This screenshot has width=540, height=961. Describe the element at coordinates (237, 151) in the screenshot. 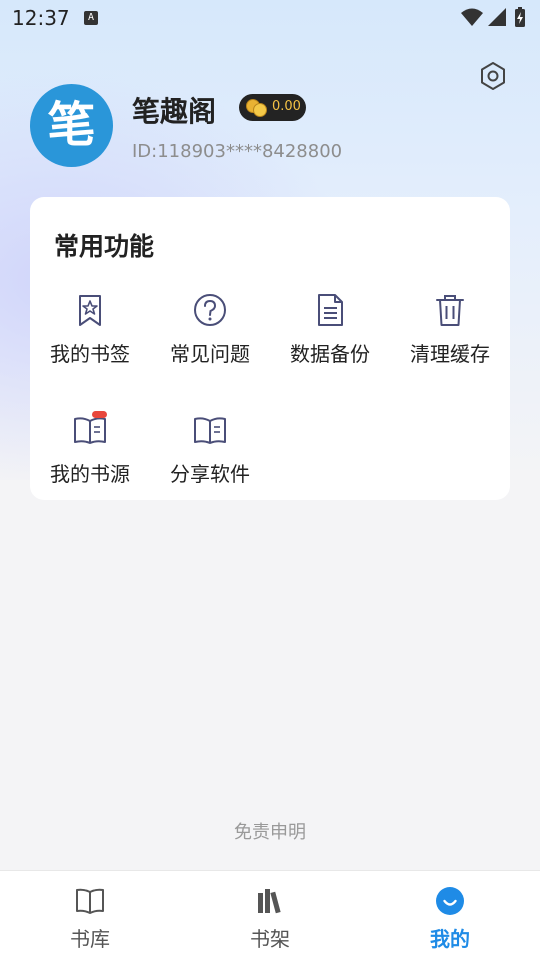

I see `user-id: ID:118903****8428800` at that location.